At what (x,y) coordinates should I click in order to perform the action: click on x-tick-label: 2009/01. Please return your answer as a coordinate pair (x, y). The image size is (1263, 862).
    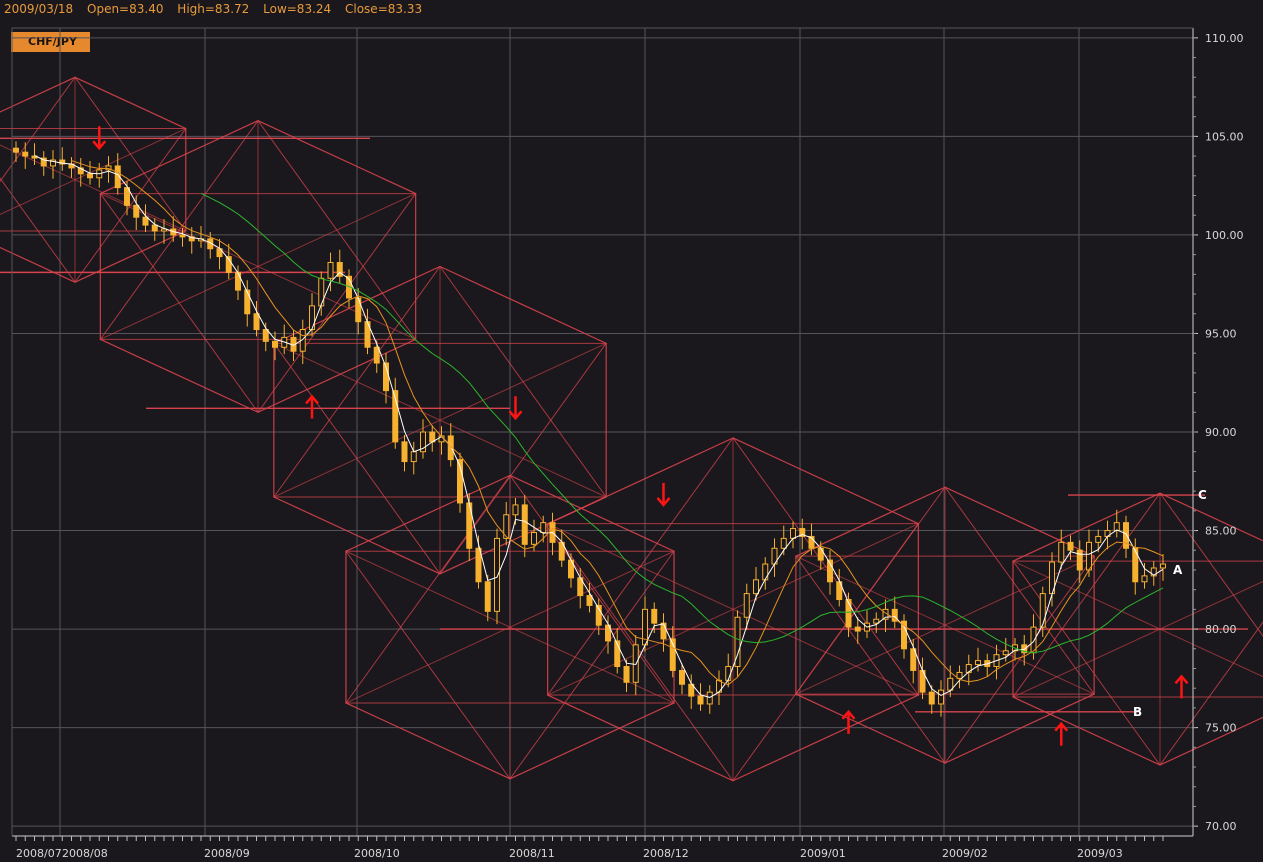
    Looking at the image, I should click on (823, 853).